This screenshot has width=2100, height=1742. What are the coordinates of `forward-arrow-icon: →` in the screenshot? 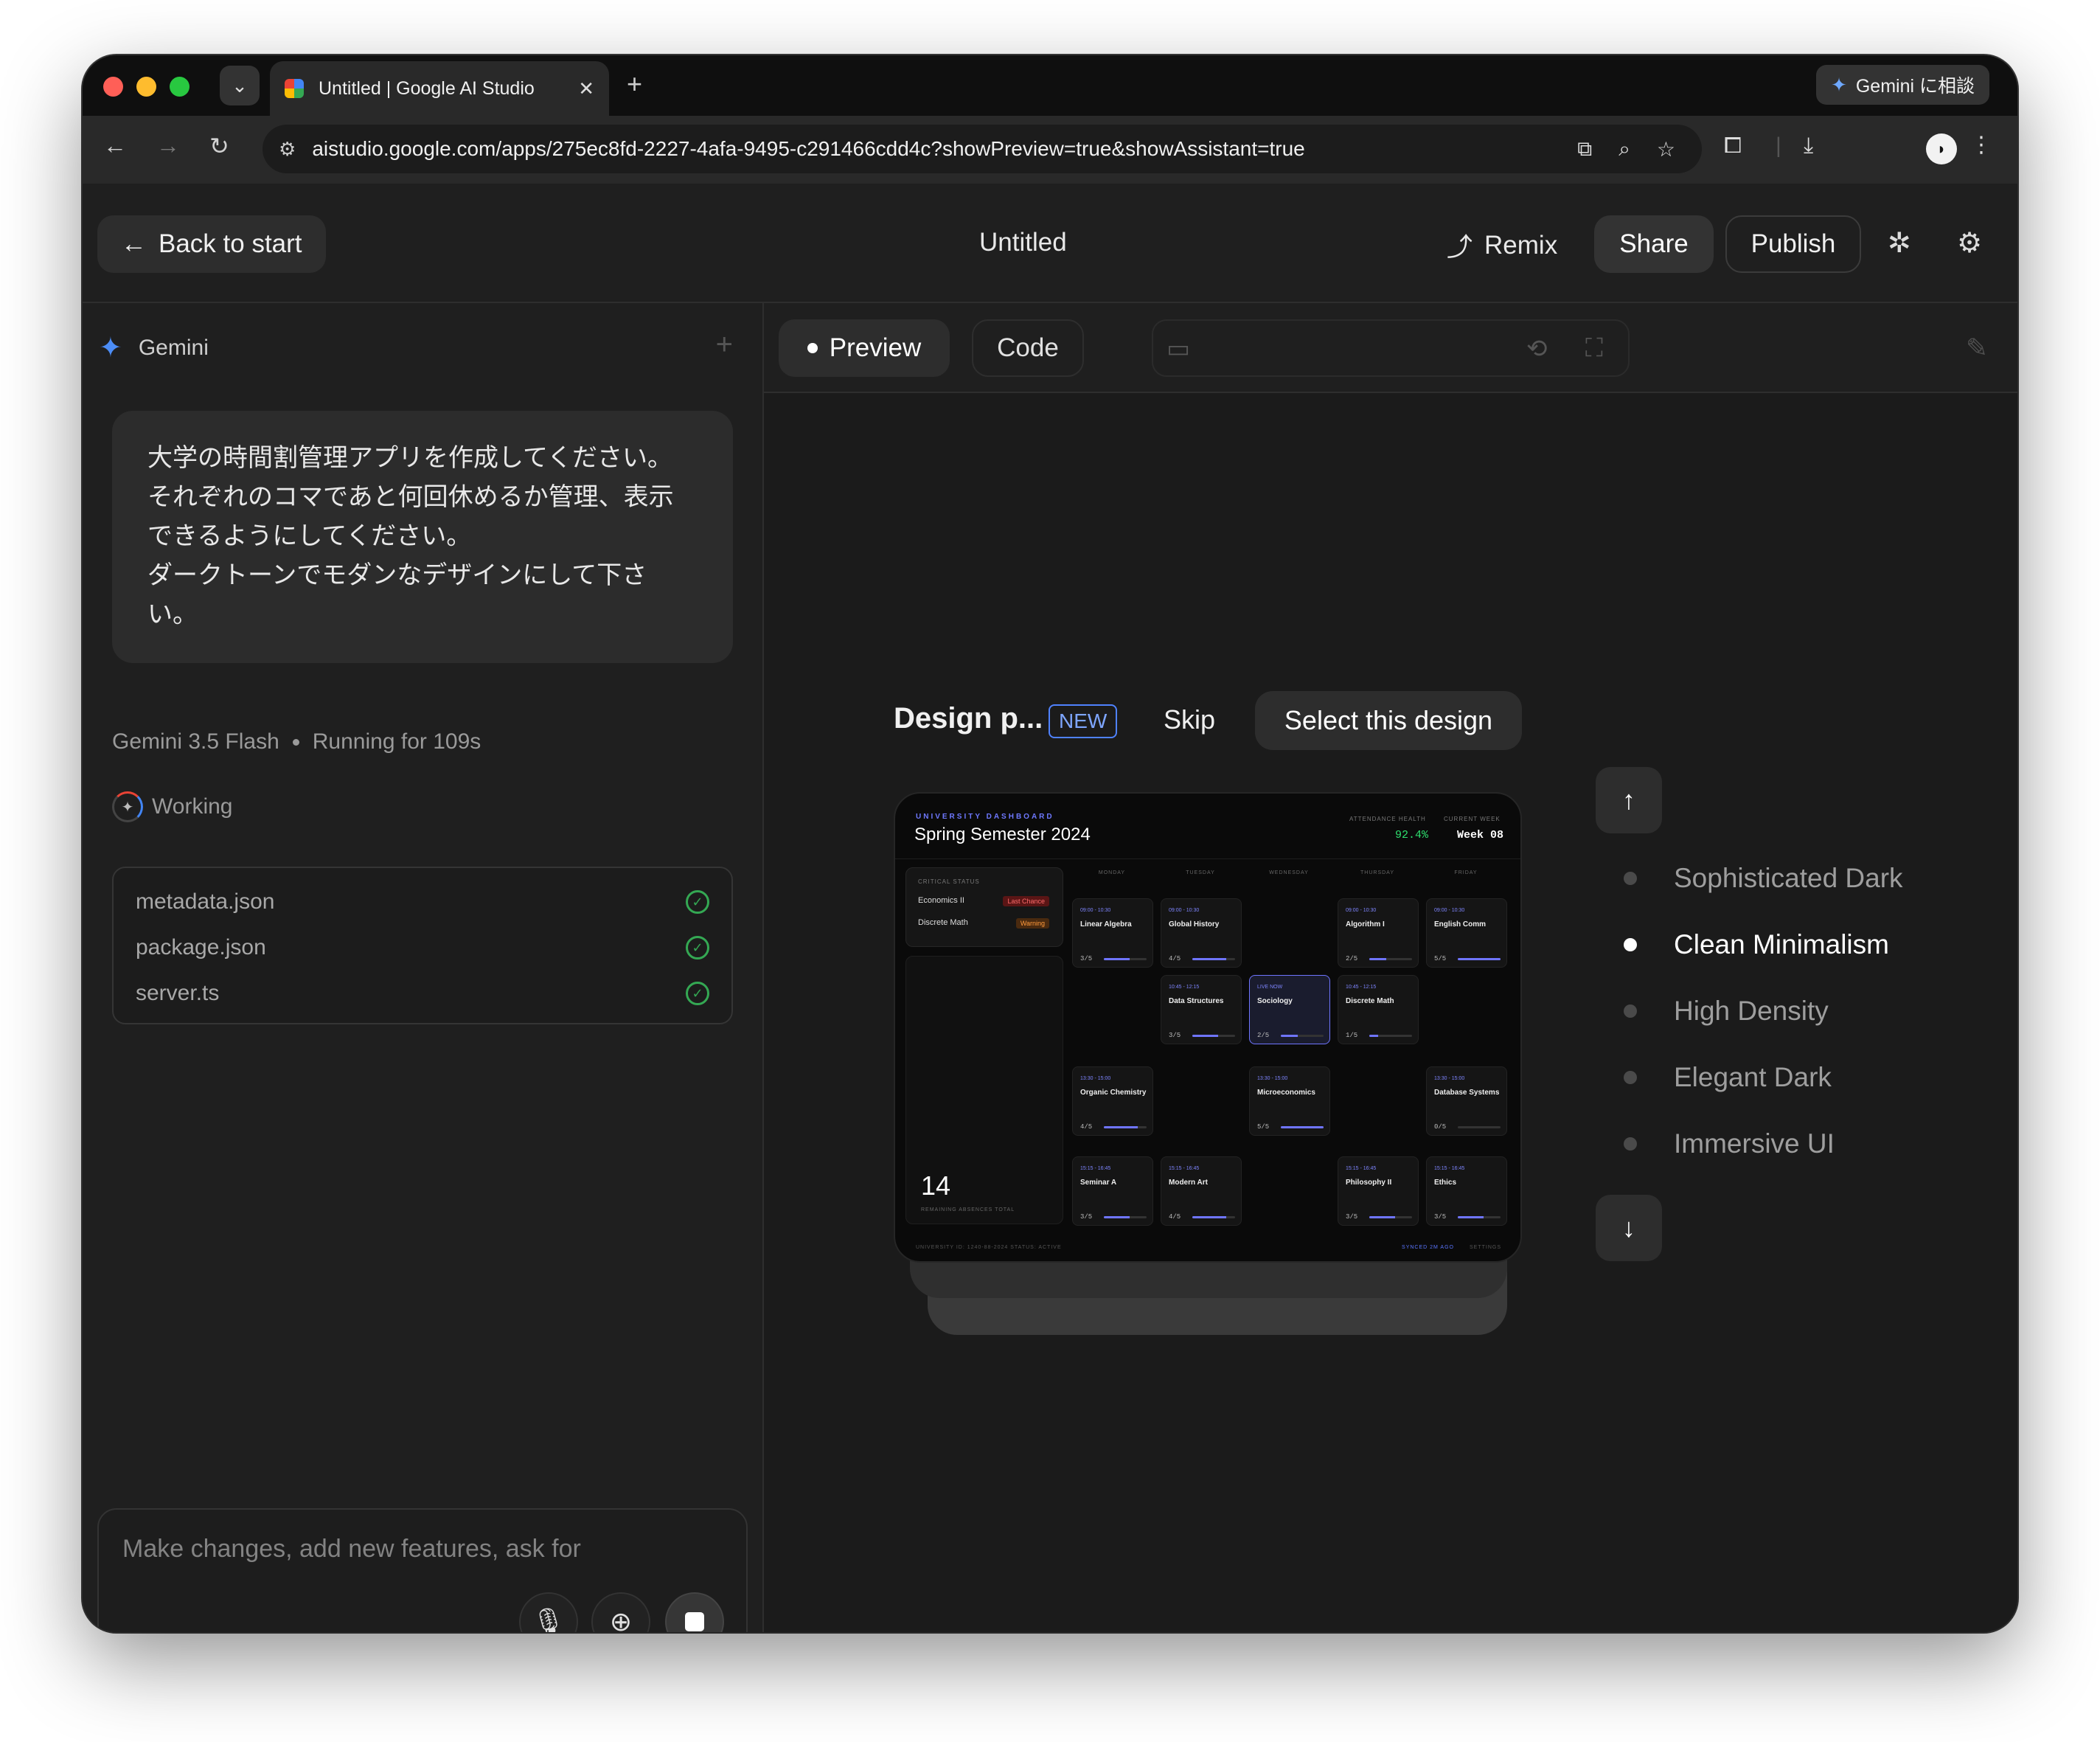 It's located at (168, 145).